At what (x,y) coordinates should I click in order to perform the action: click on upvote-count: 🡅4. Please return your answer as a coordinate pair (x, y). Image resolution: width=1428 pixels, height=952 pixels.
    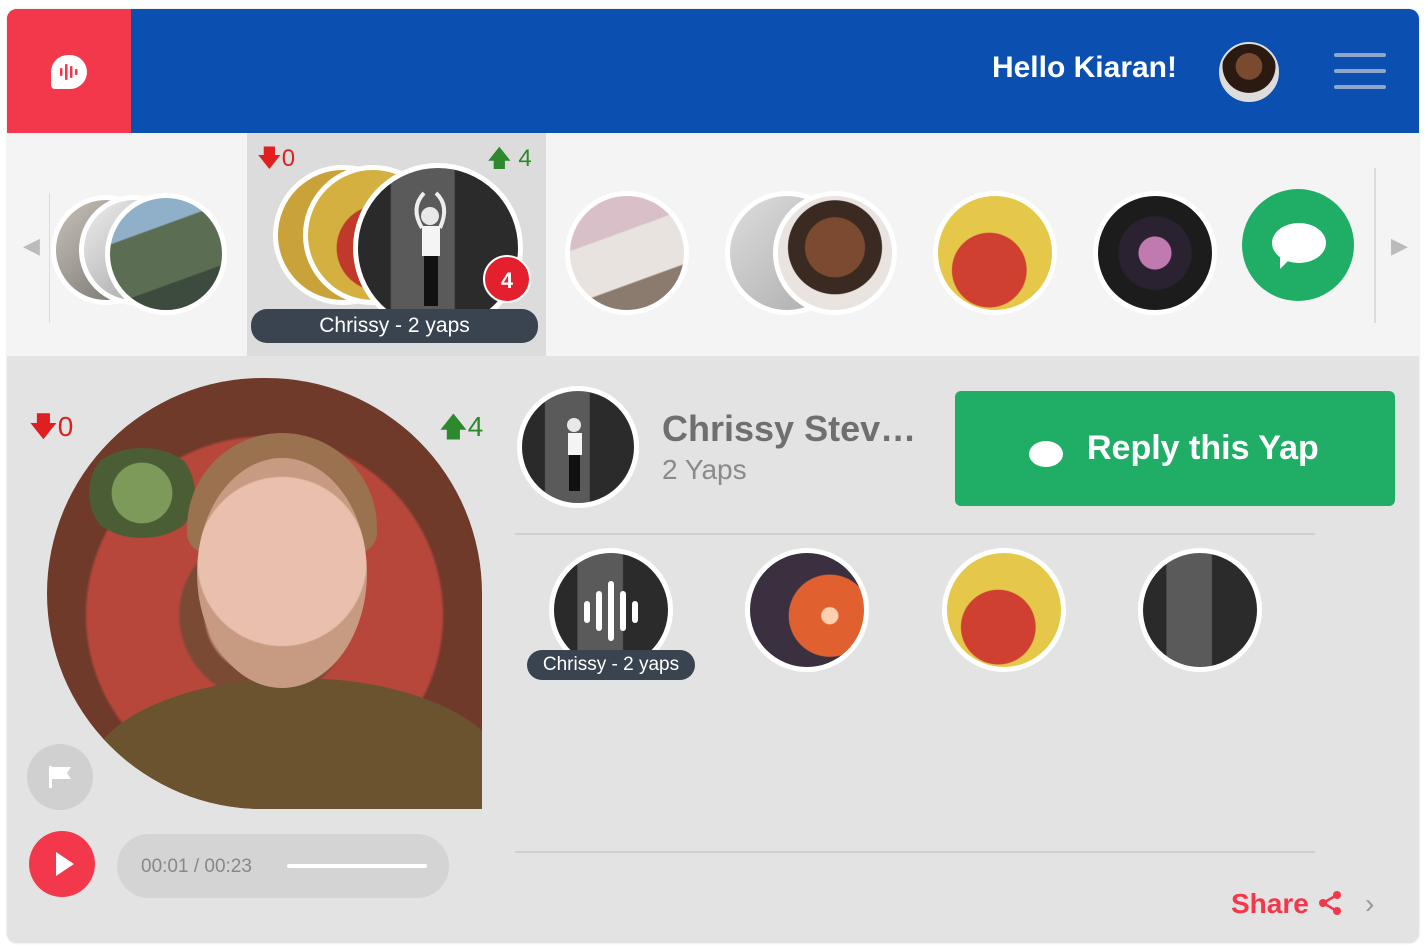
    Looking at the image, I should click on (461, 430).